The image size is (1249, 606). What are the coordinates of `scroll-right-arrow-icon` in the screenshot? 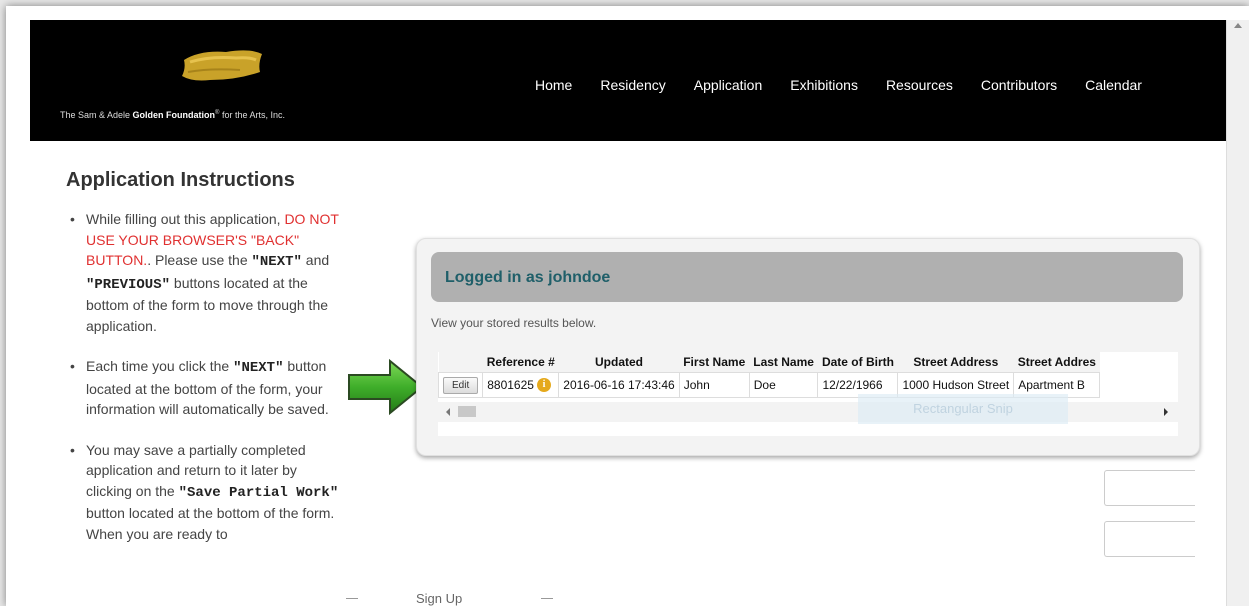 It's located at (1166, 412).